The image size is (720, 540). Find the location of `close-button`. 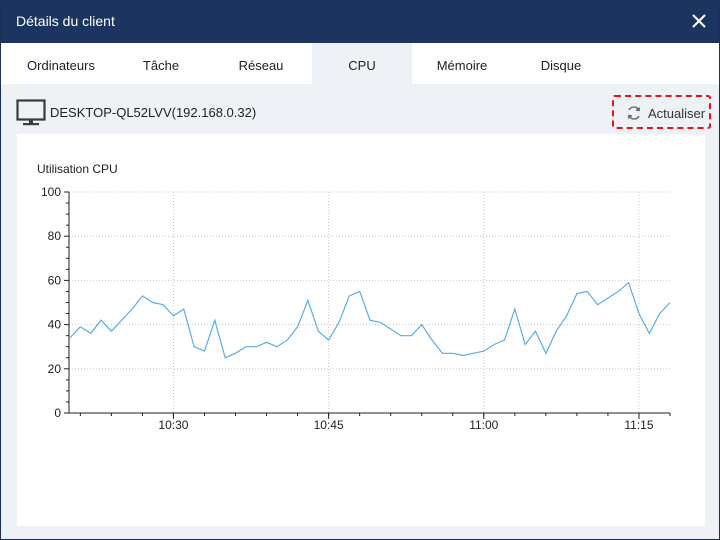

close-button is located at coordinates (699, 21).